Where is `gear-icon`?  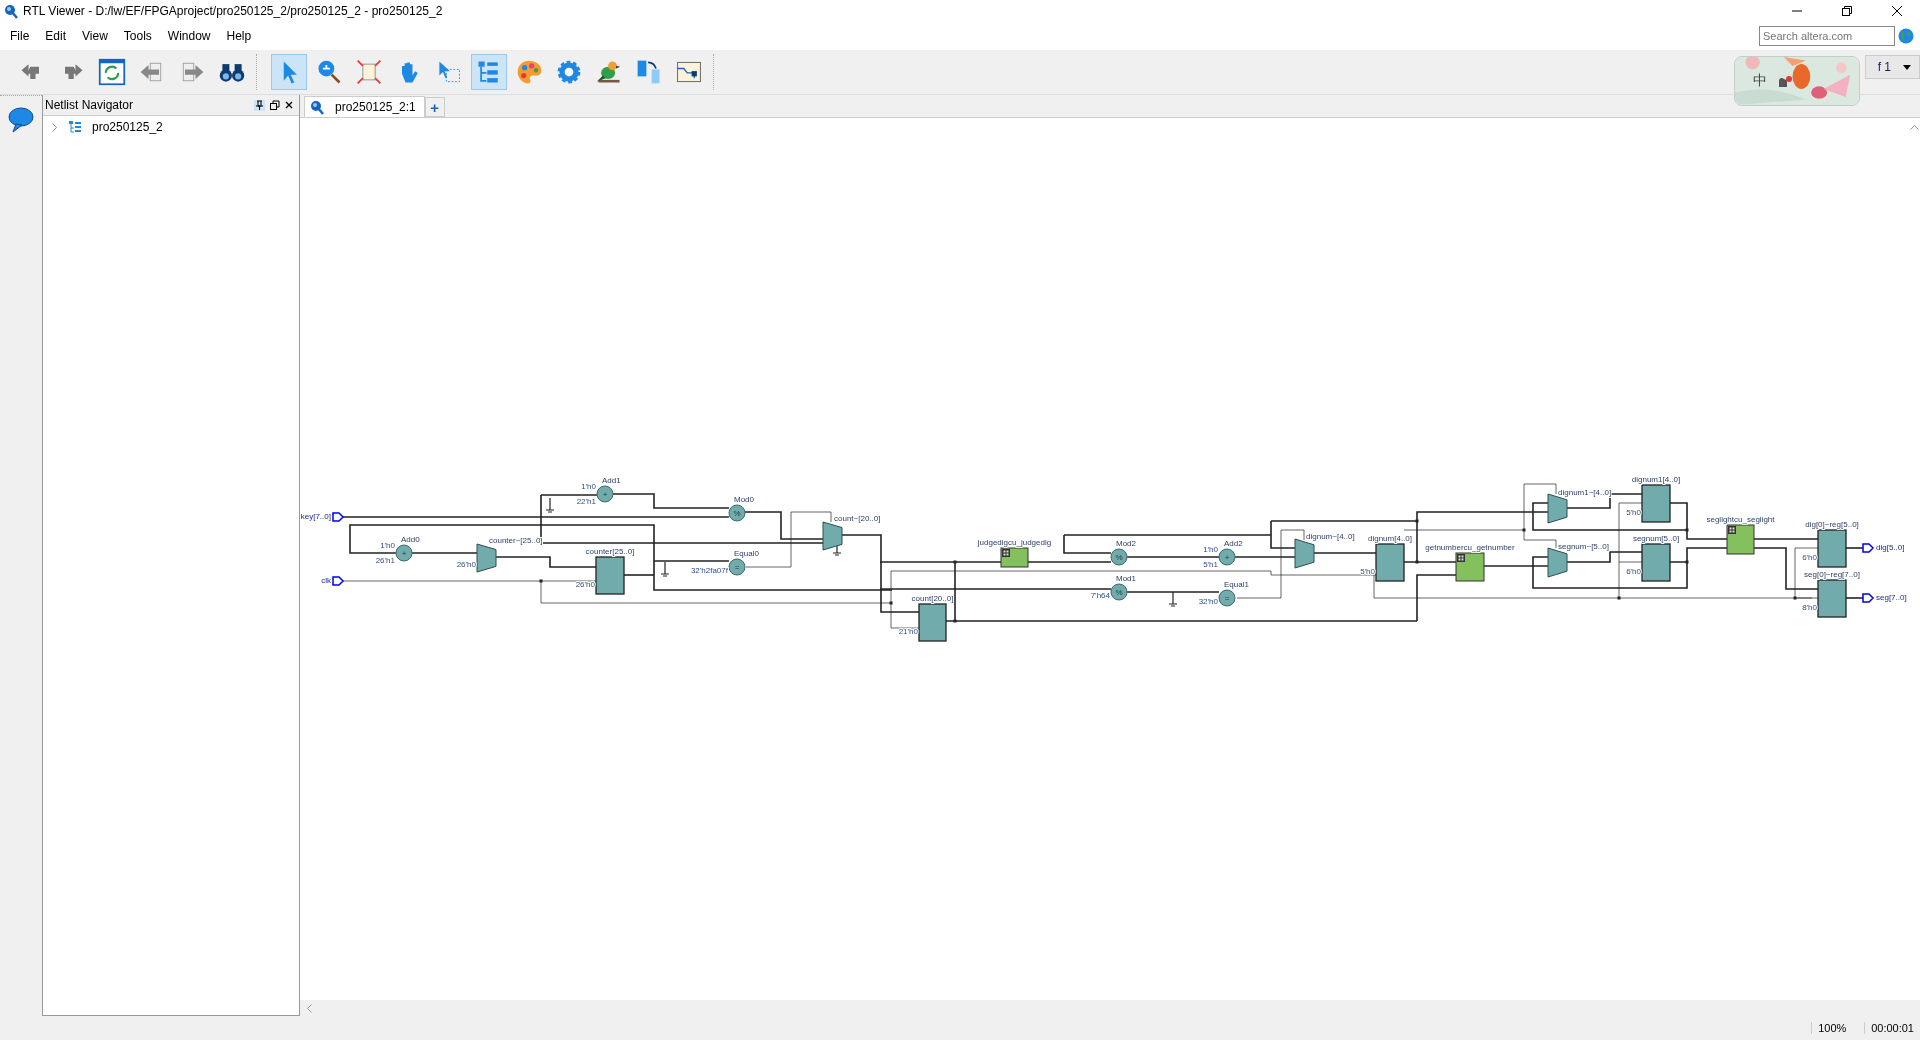 gear-icon is located at coordinates (569, 72).